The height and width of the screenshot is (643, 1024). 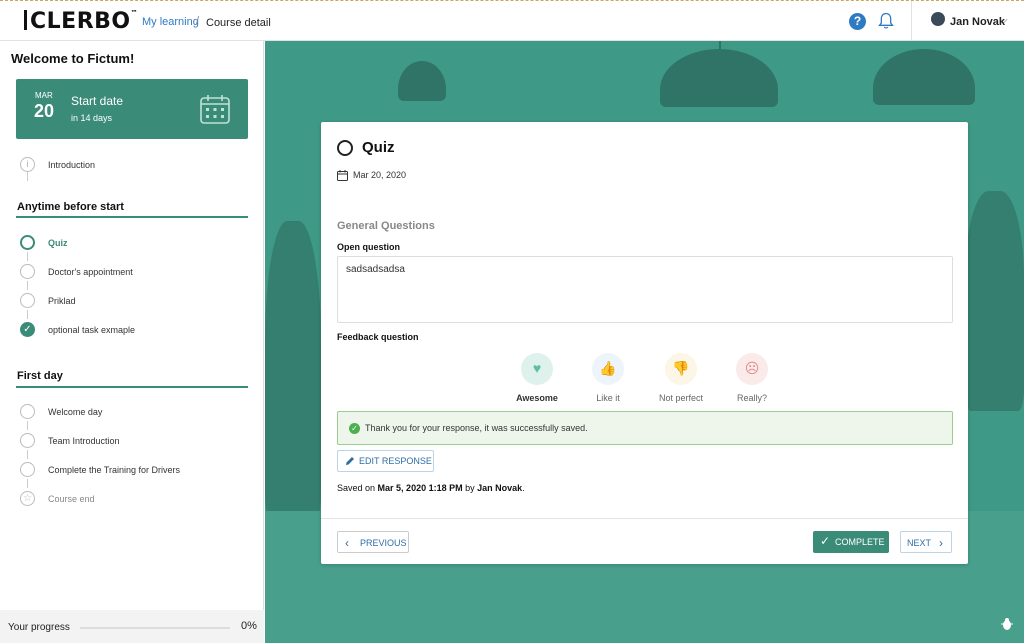 What do you see at coordinates (354, 428) in the screenshot?
I see `check-circle-icon: ✓` at bounding box center [354, 428].